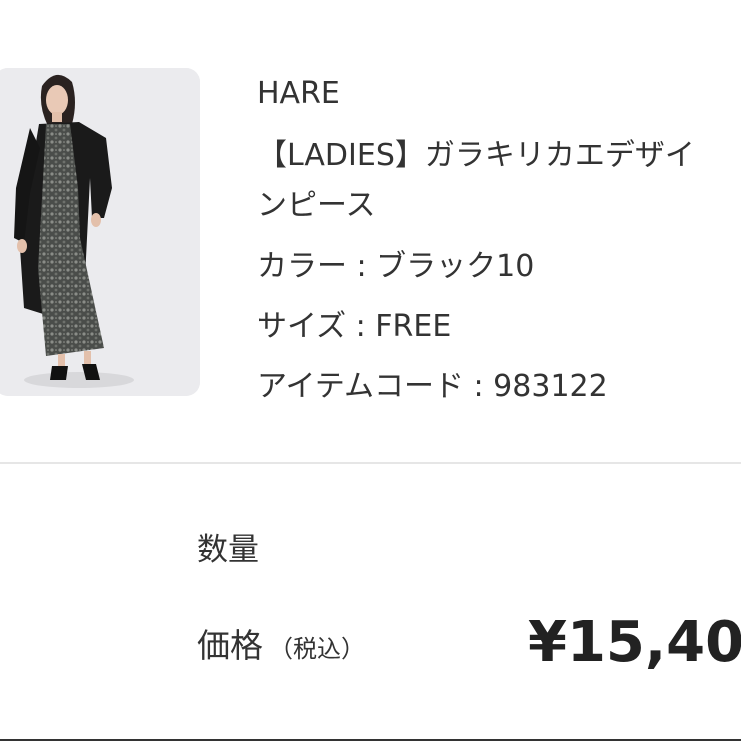 Image resolution: width=741 pixels, height=741 pixels. What do you see at coordinates (316, 206) in the screenshot?
I see `product-name-line-2: ンピース` at bounding box center [316, 206].